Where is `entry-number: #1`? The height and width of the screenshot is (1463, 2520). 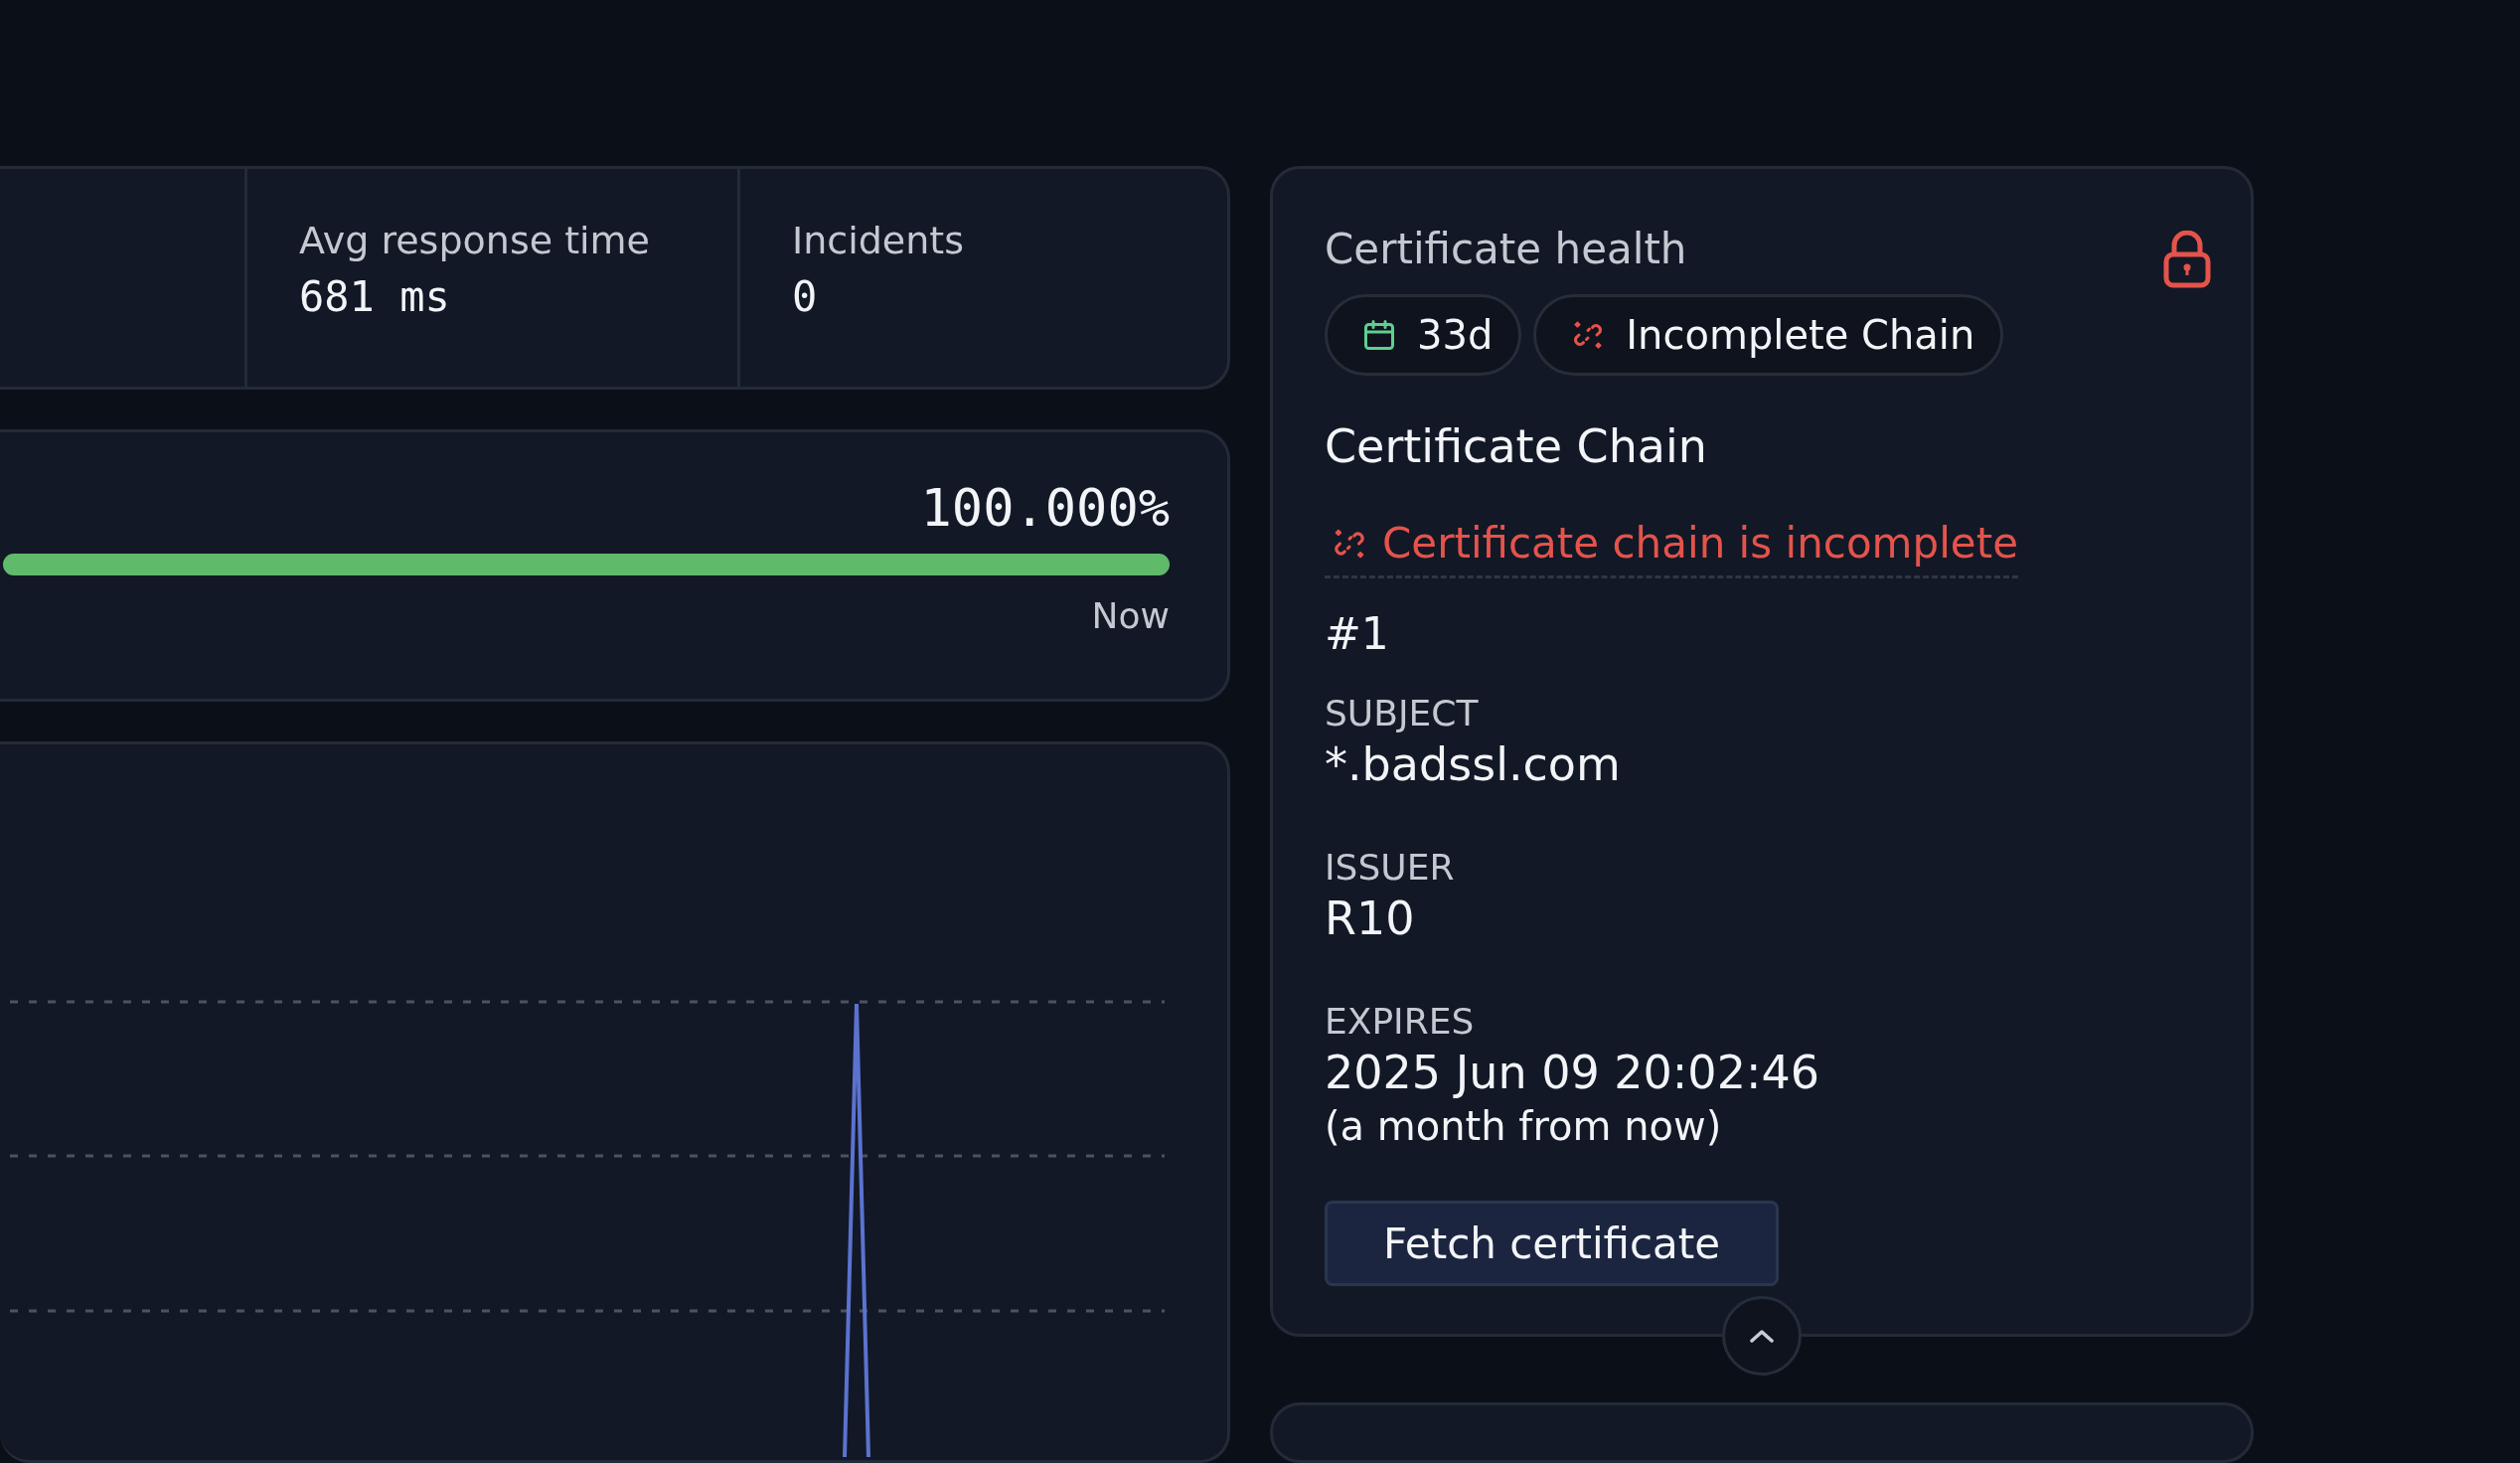 entry-number: #1 is located at coordinates (1357, 633).